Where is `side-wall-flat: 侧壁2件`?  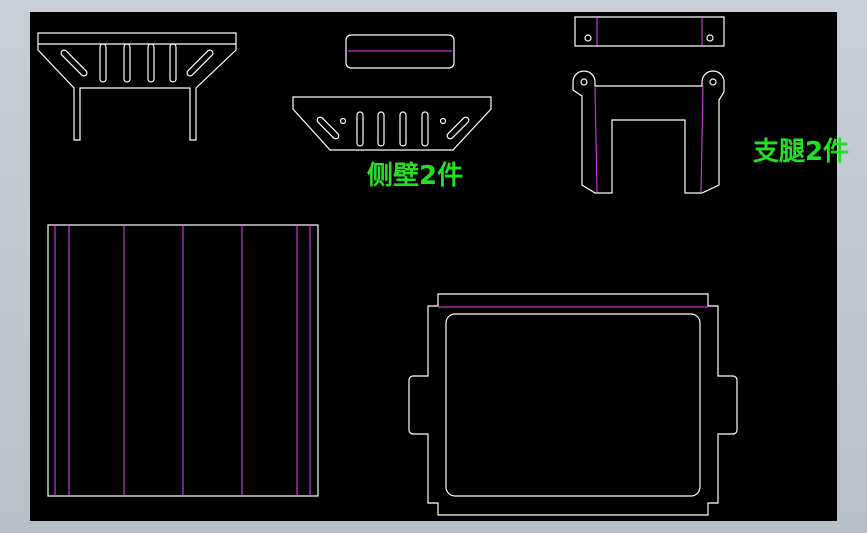
side-wall-flat: 侧壁2件 is located at coordinates (392, 143).